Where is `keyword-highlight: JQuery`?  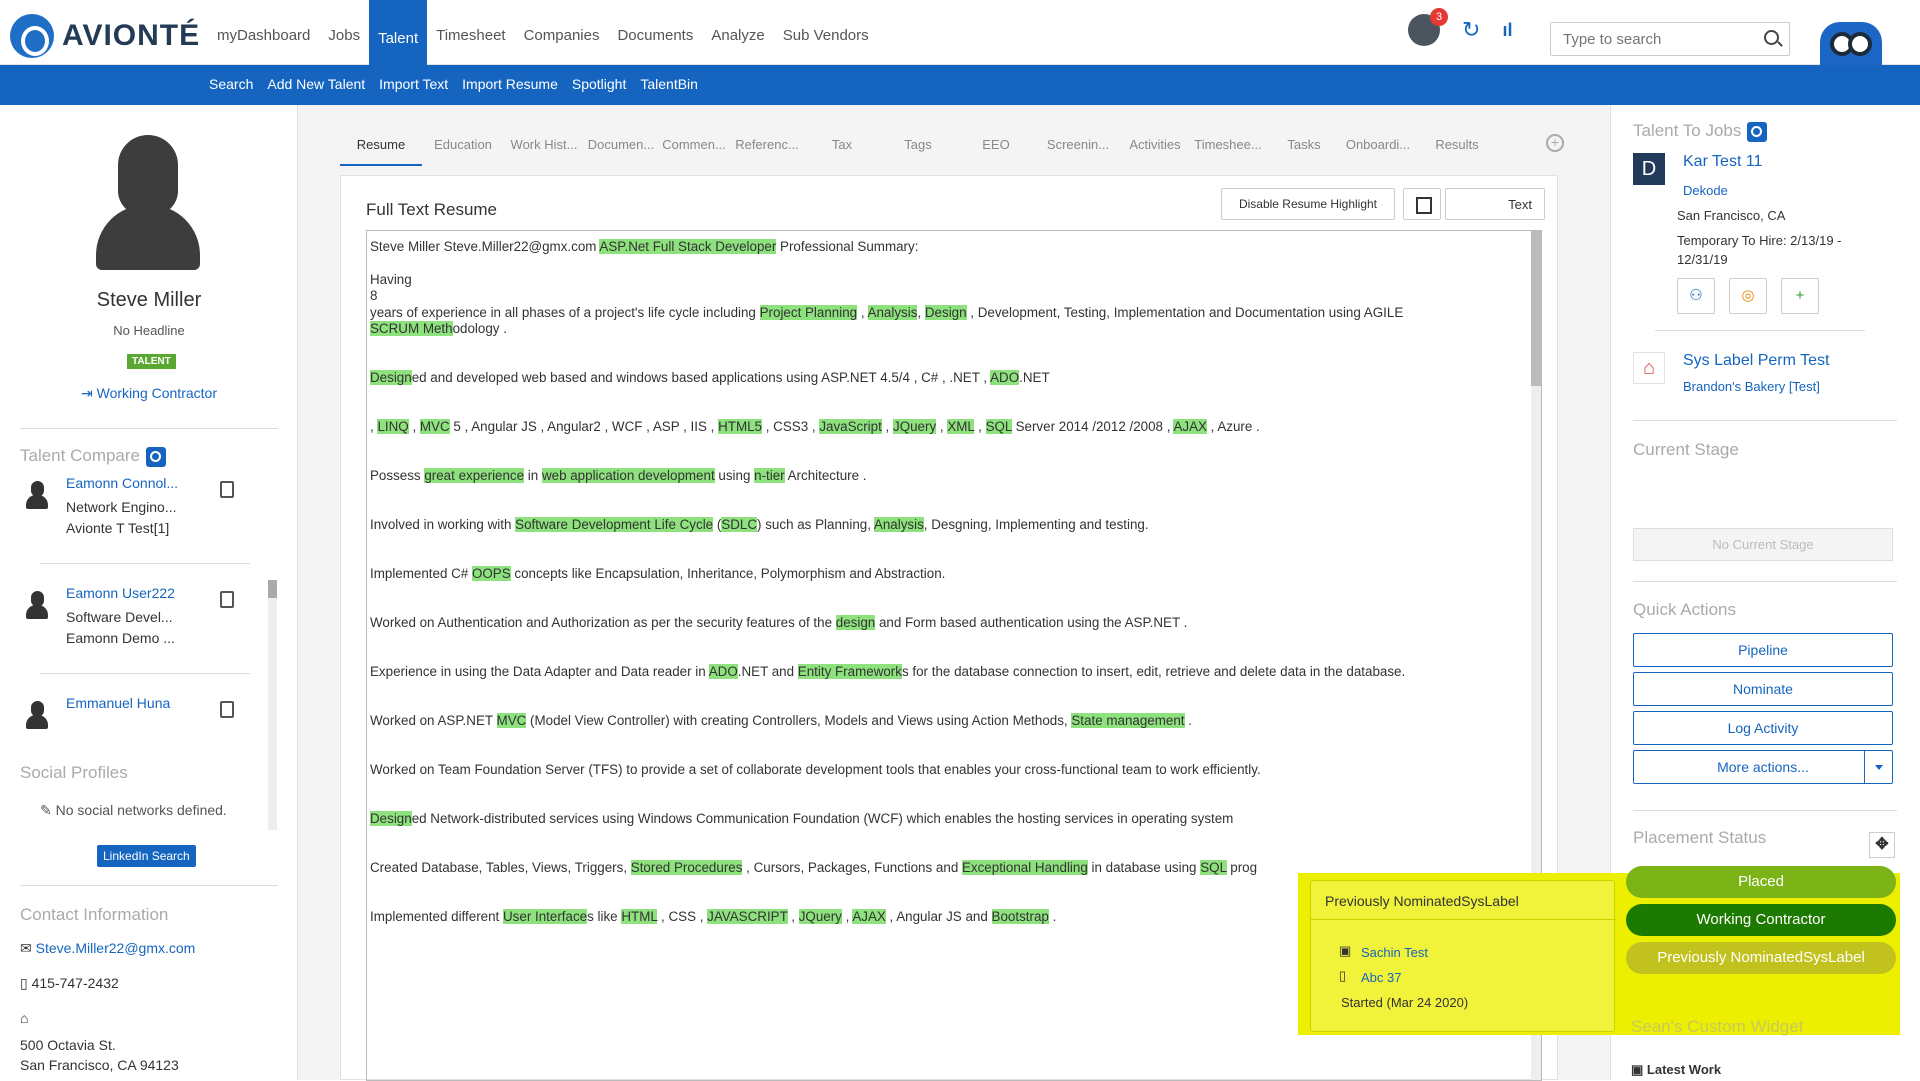
keyword-highlight: JQuery is located at coordinates (915, 426).